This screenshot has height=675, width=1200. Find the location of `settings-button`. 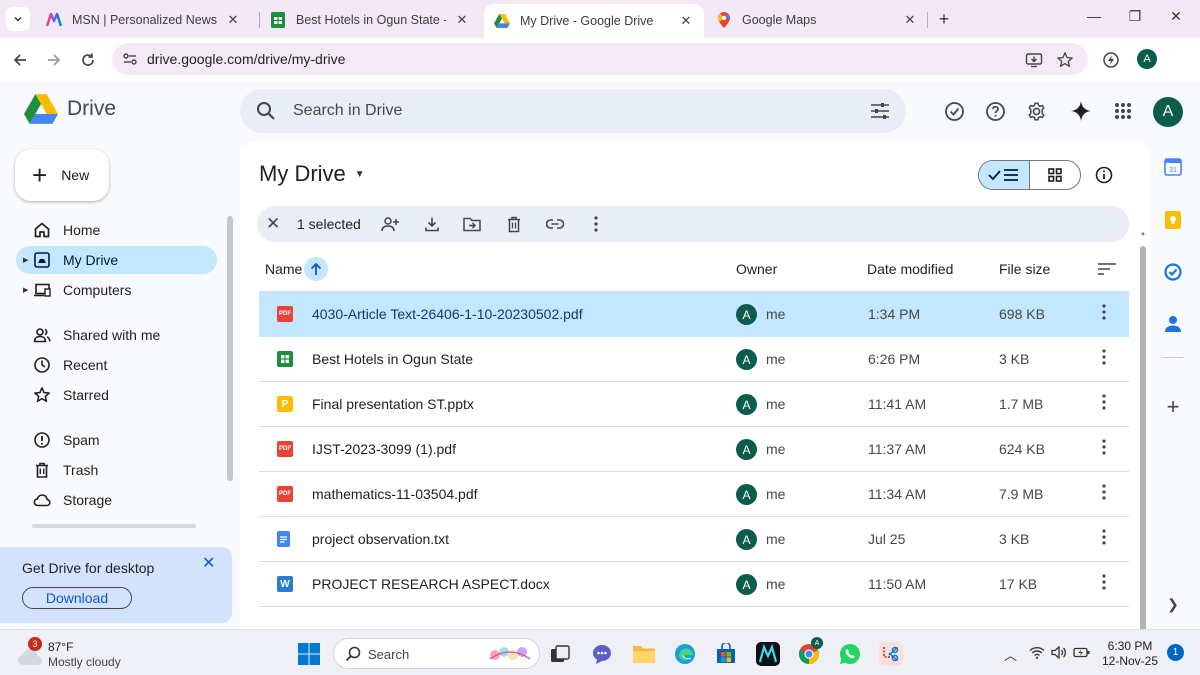

settings-button is located at coordinates (1036, 111).